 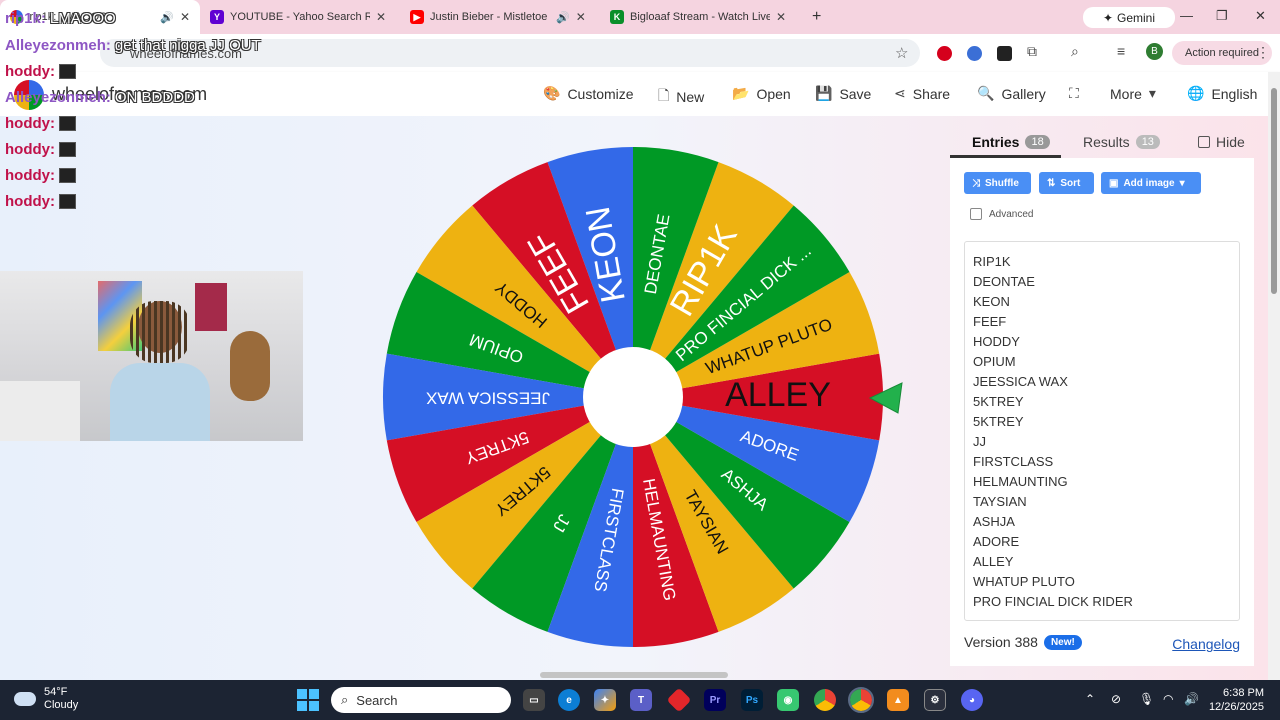 I want to click on hide-toggle: Hide, so click(x=1221, y=142).